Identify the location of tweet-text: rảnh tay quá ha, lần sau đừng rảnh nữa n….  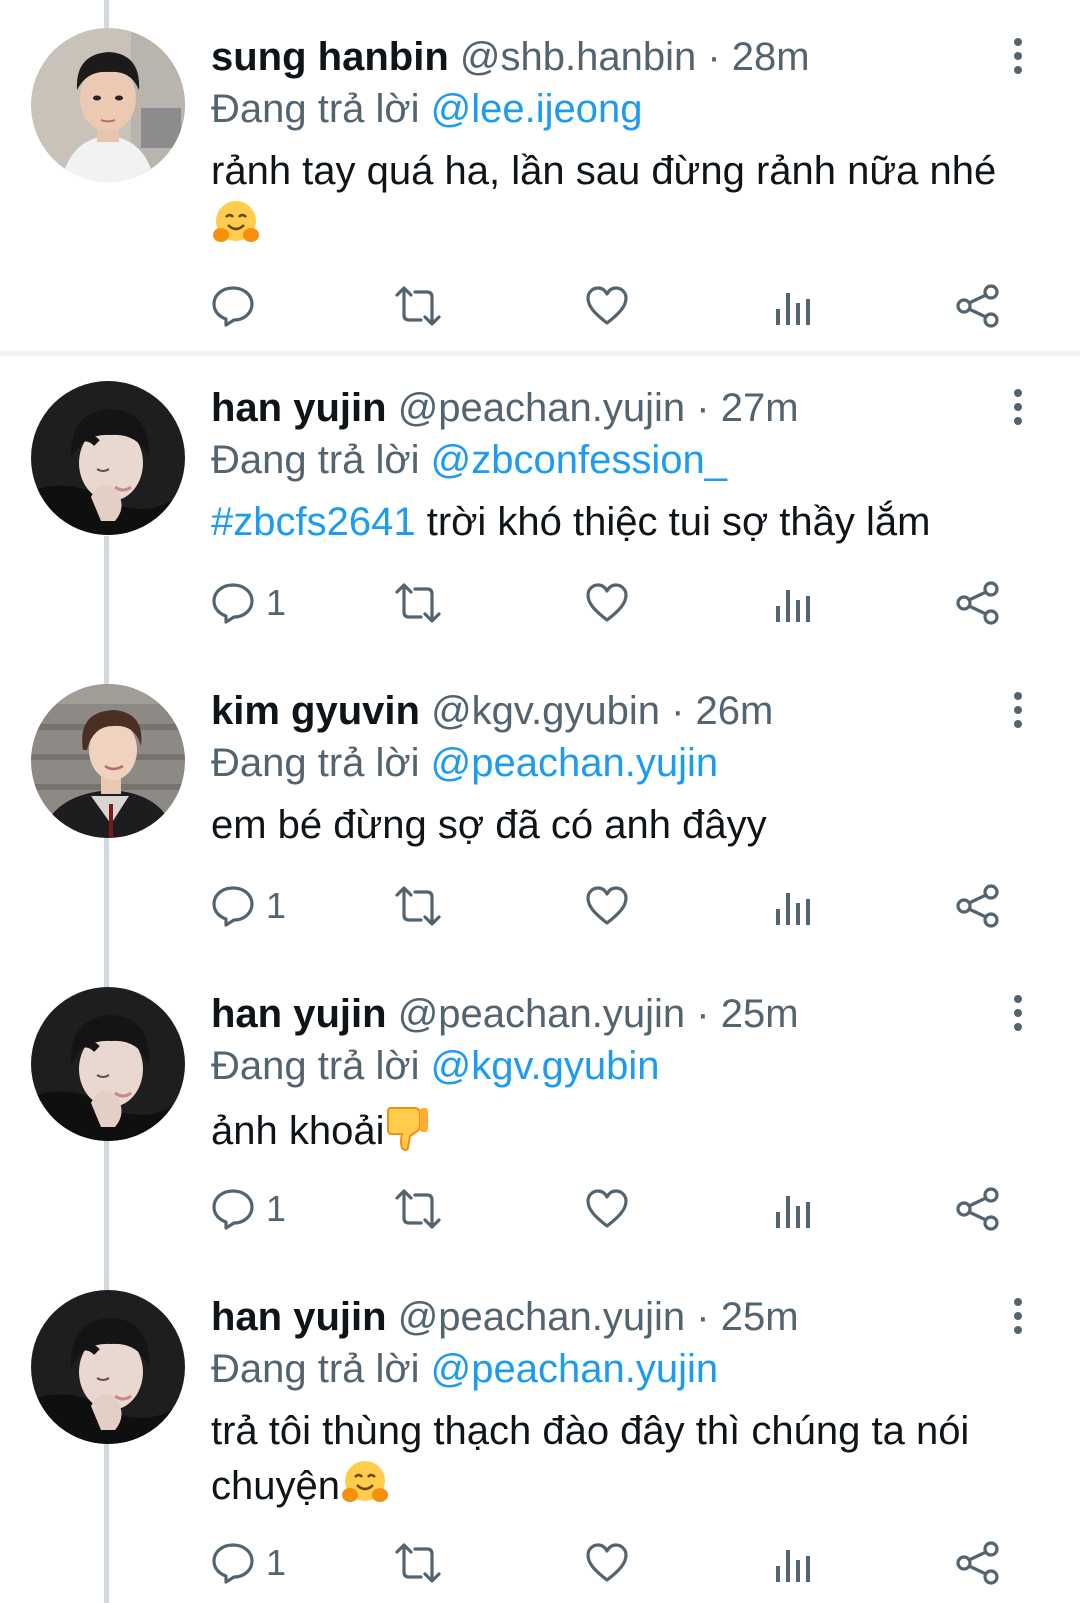
(626, 202).